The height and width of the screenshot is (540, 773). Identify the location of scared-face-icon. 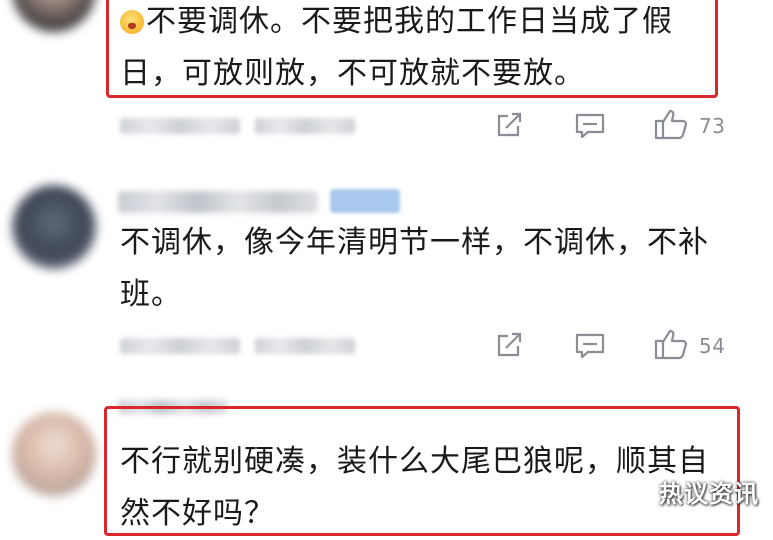
(132, 22).